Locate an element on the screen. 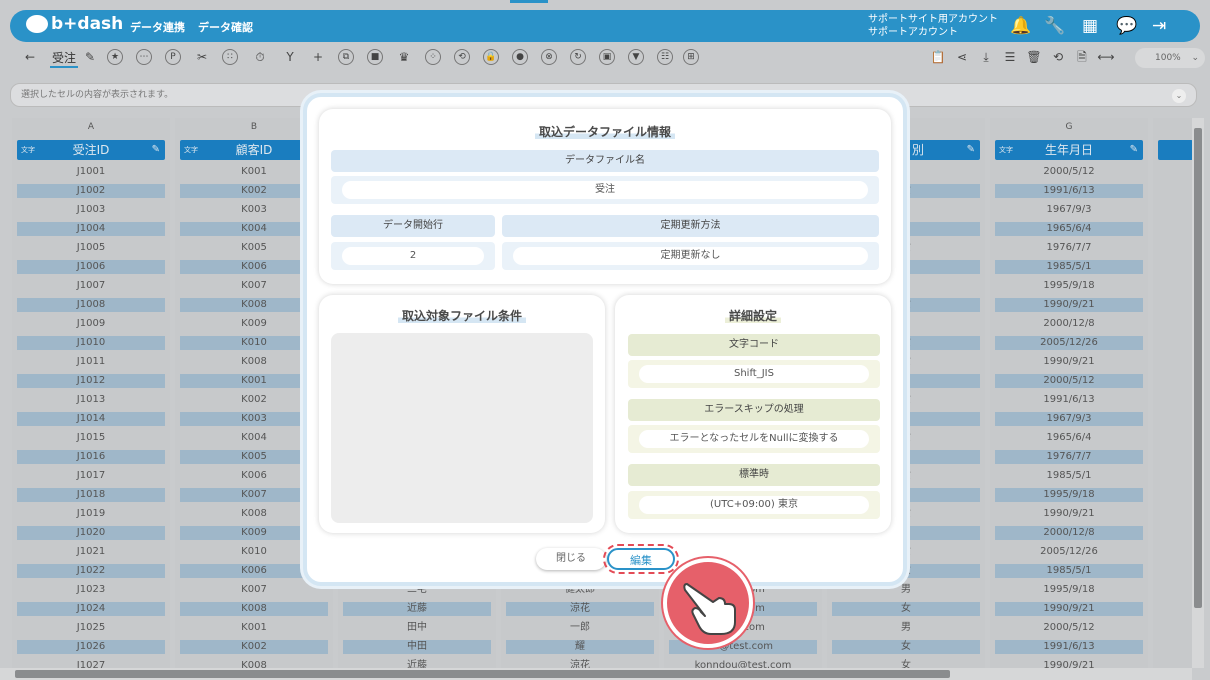 The width and height of the screenshot is (1210, 680). code-icon: ⟷ is located at coordinates (1106, 57).